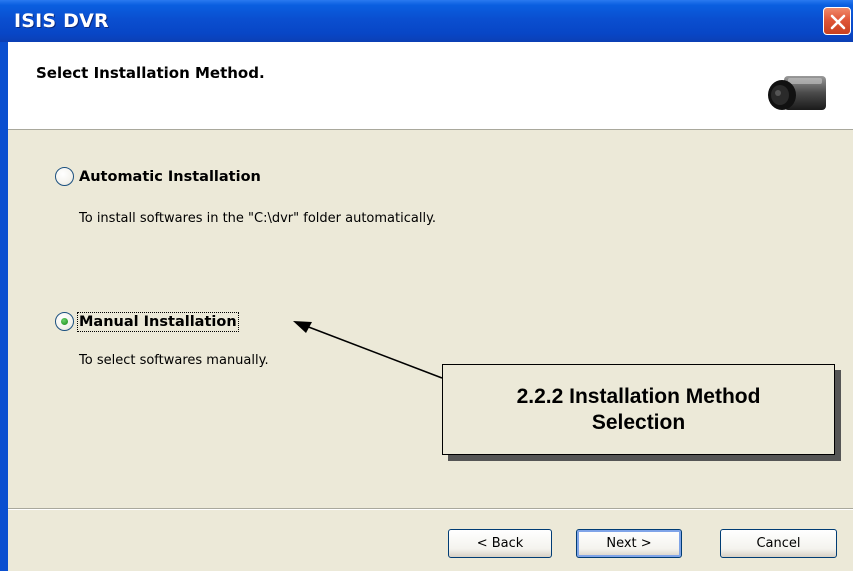  I want to click on automatic-label: Automatic Installation, so click(170, 177).